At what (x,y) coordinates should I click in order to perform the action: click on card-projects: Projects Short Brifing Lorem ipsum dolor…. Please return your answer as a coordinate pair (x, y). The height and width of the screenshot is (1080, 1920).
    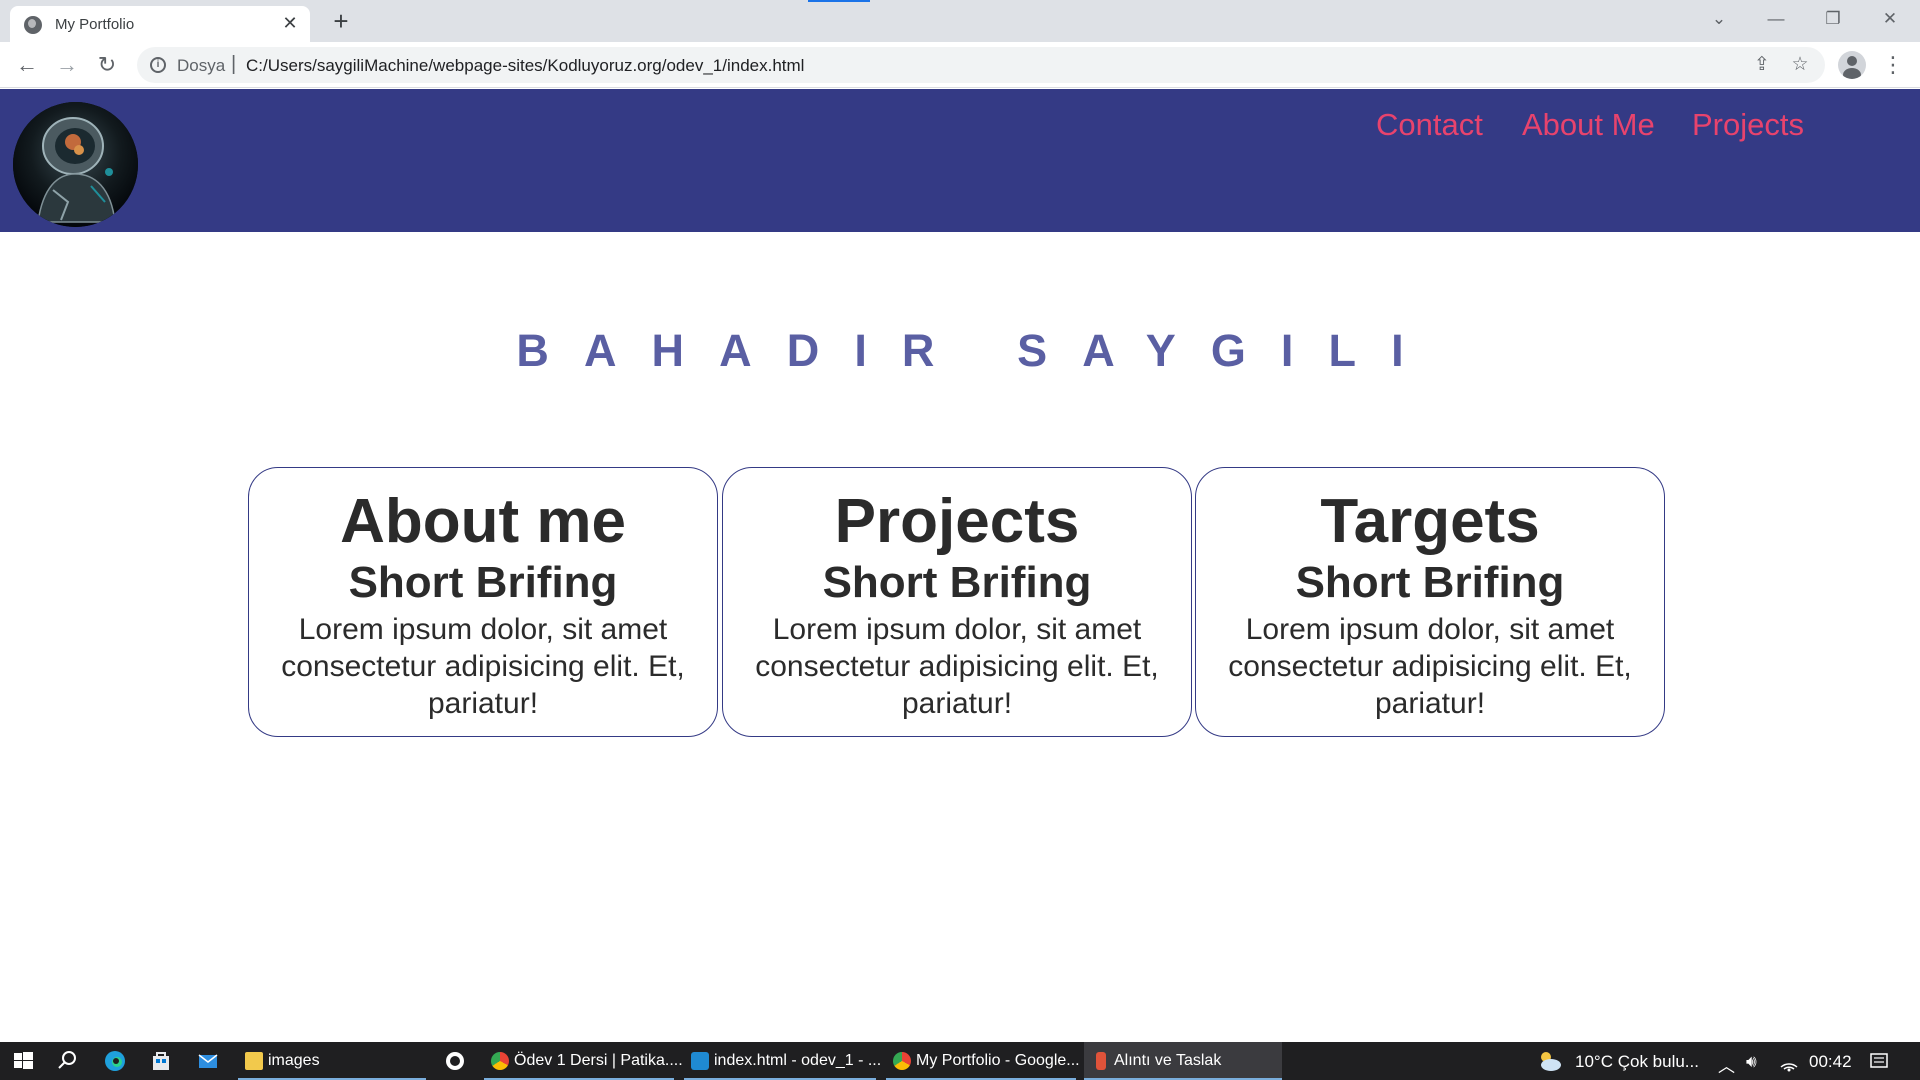
    Looking at the image, I should click on (957, 602).